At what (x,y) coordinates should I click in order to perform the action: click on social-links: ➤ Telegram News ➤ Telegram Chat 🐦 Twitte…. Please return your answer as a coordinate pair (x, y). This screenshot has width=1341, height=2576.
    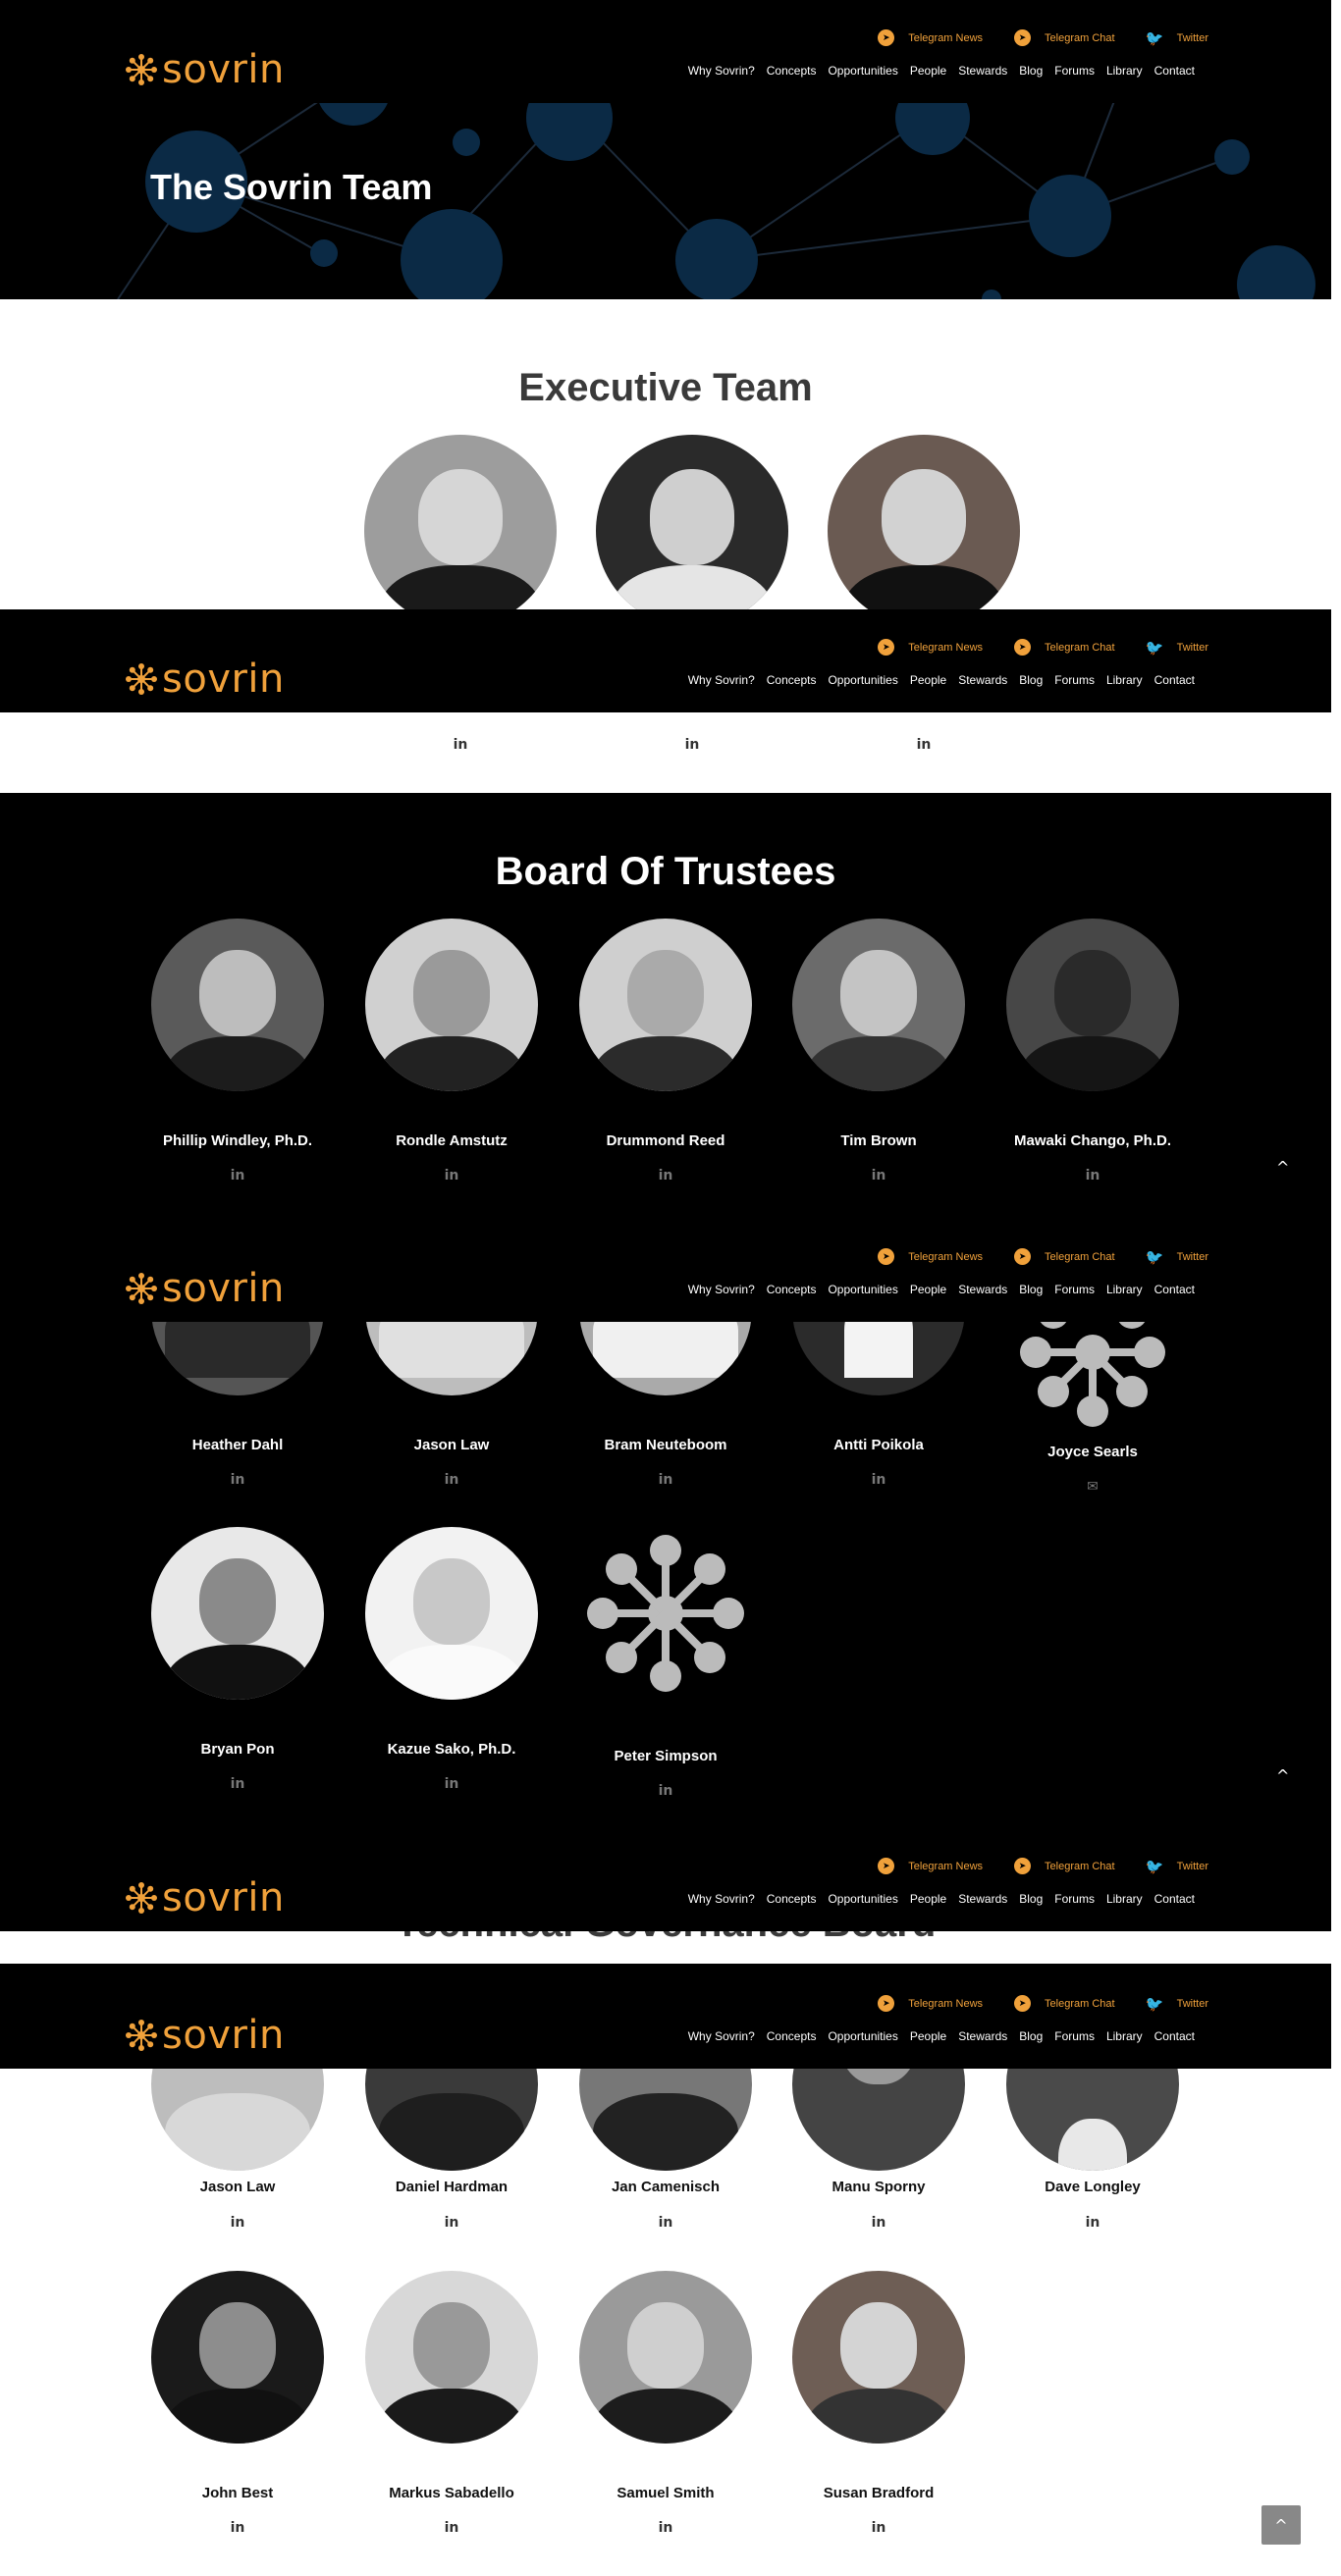
    Looking at the image, I should click on (1043, 1866).